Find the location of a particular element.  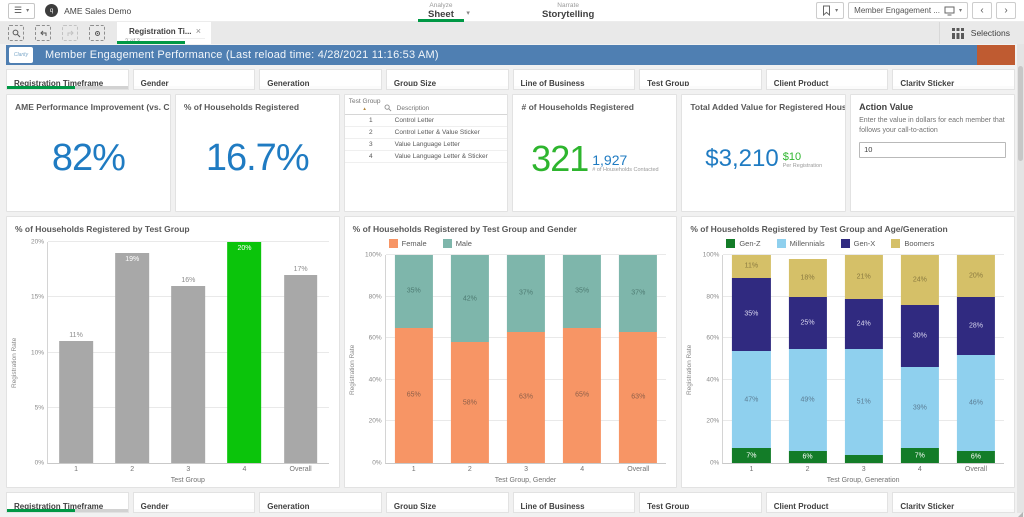

bar-segment-millennials: 39% is located at coordinates (919, 408).